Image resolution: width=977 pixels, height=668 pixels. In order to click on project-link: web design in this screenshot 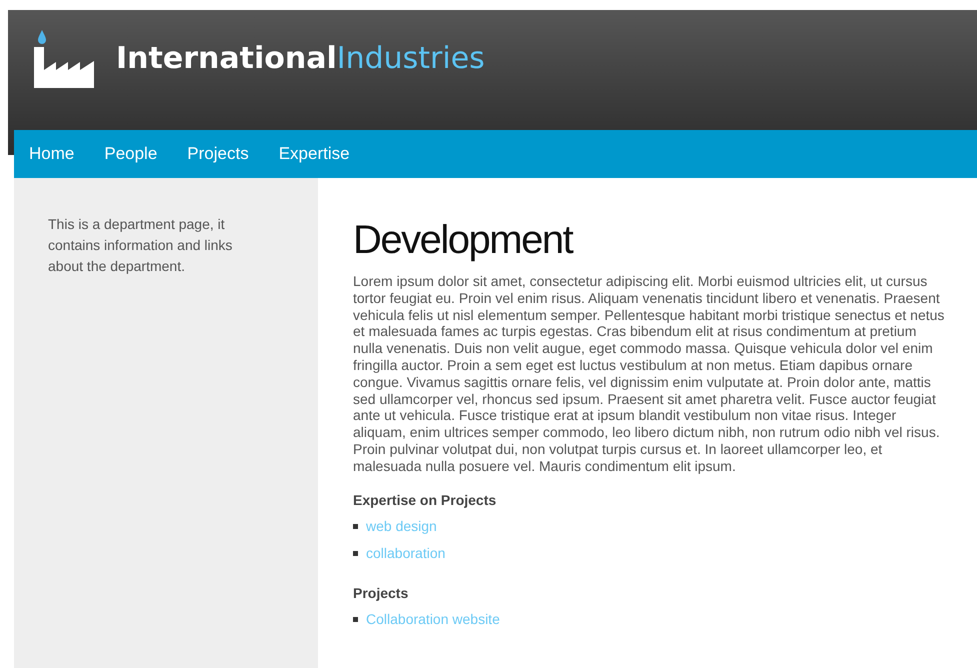, I will do `click(401, 526)`.